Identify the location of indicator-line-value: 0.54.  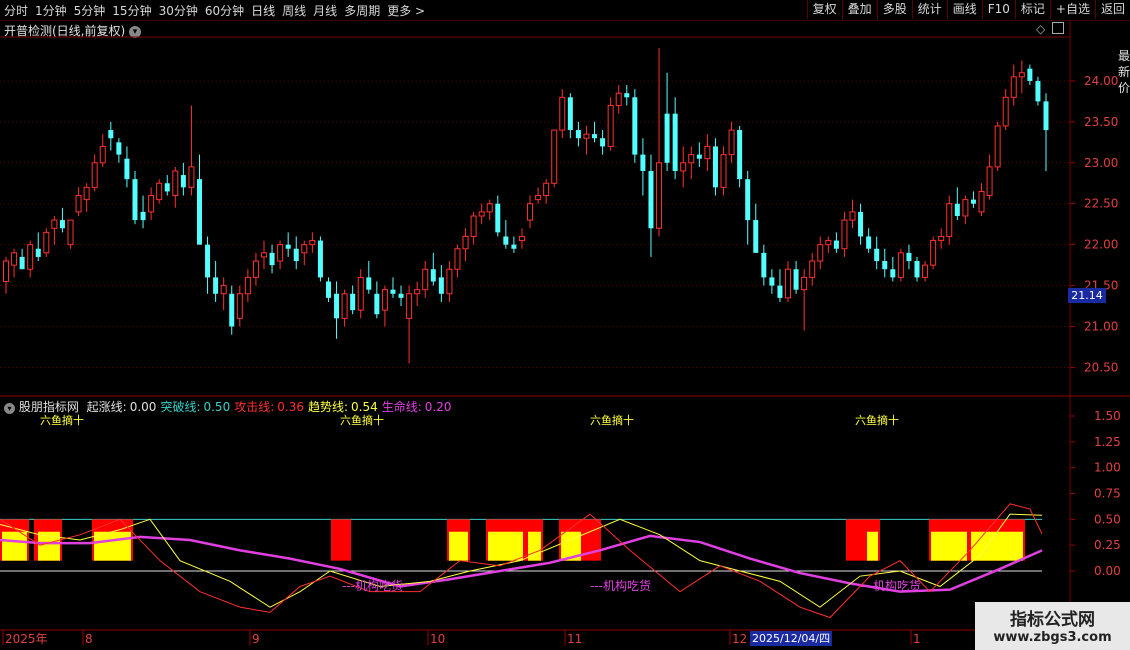
(364, 407).